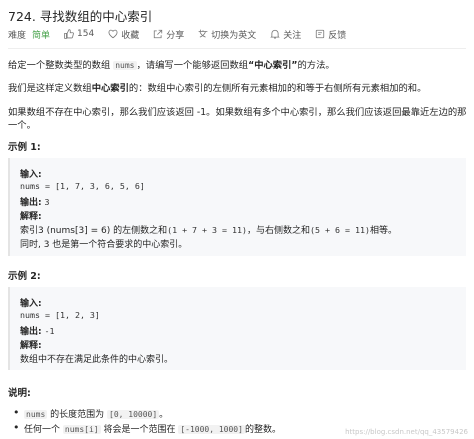 The width and height of the screenshot is (474, 439). Describe the element at coordinates (49, 331) in the screenshot. I see `example-2-output: -1` at that location.